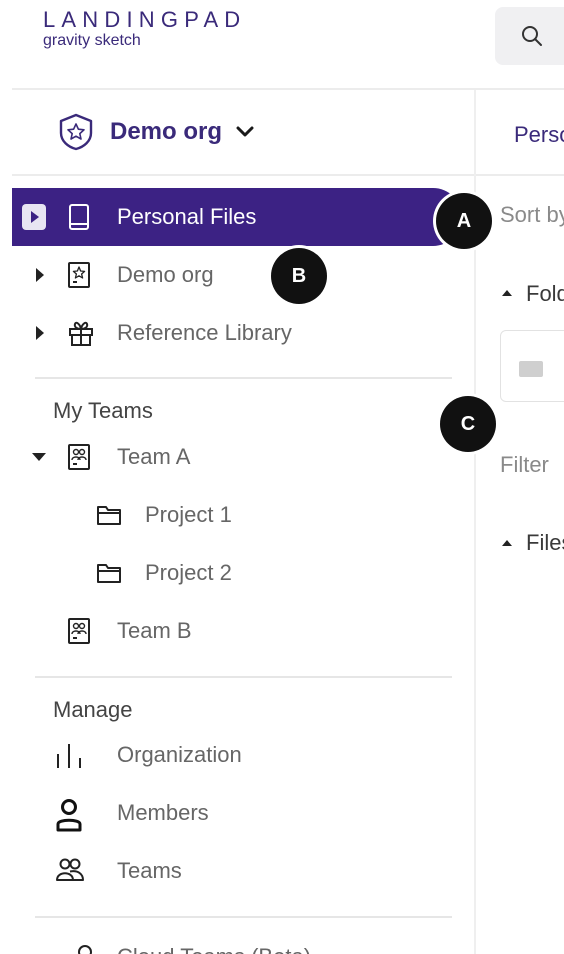  Describe the element at coordinates (545, 294) in the screenshot. I see `folders-section-label: Folders` at that location.